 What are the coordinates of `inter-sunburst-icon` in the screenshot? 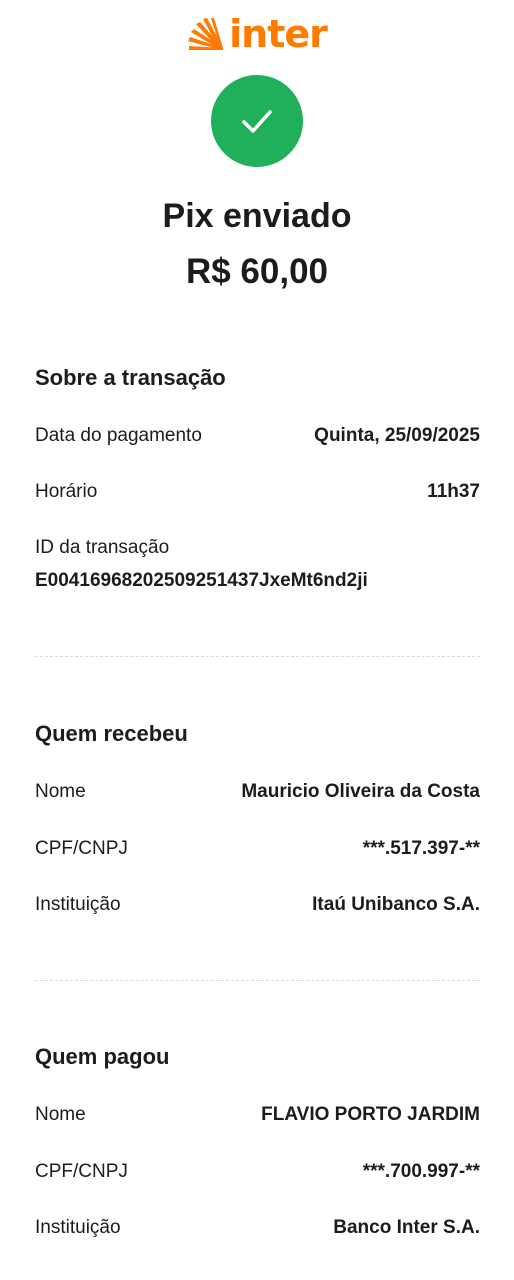 It's located at (206, 34).